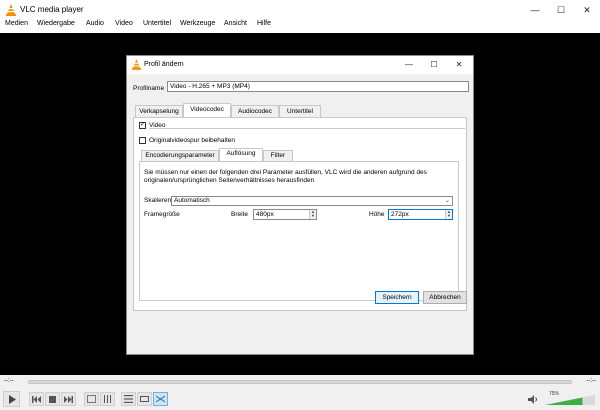 Image resolution: width=600 pixels, height=410 pixels. I want to click on scale-select: Automatisch ⌄, so click(312, 201).